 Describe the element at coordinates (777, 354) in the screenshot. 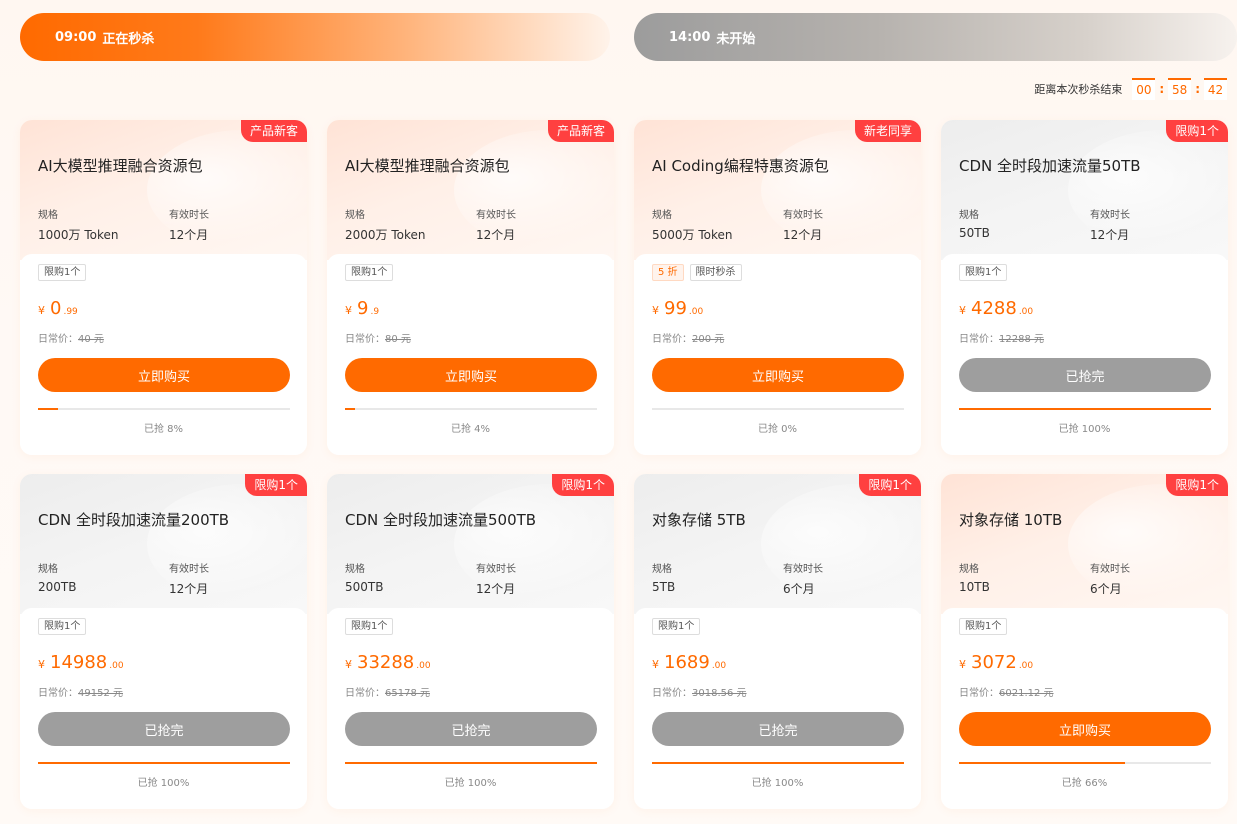

I see `card-body: 5 折限时秒杀 ¥99.00 日常价：200 元立即购买 已抢 0%` at that location.